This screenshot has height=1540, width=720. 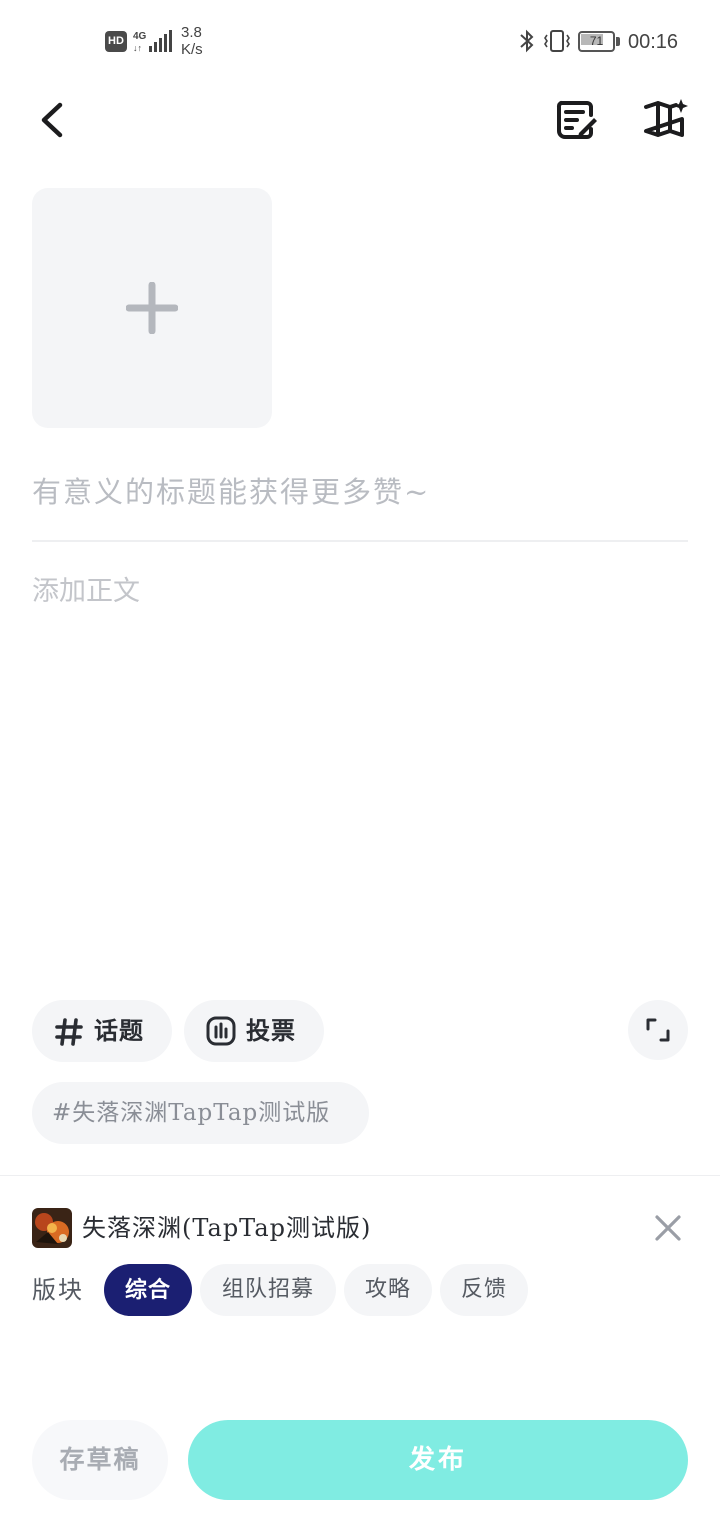 I want to click on book-sparkle-icon, so click(x=666, y=118).